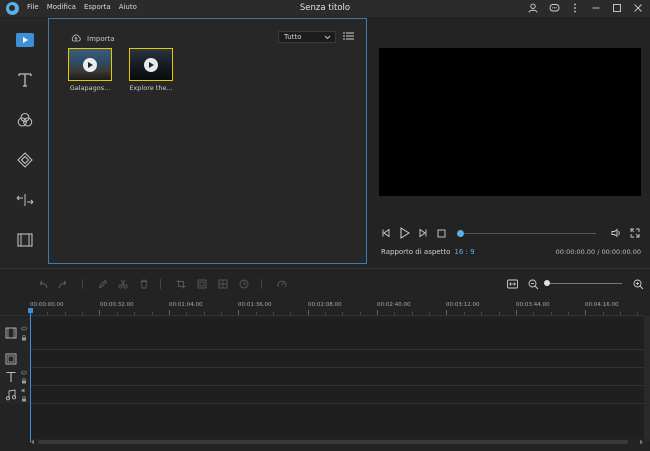 This screenshot has width=650, height=451. I want to click on player-controls, so click(509, 234).